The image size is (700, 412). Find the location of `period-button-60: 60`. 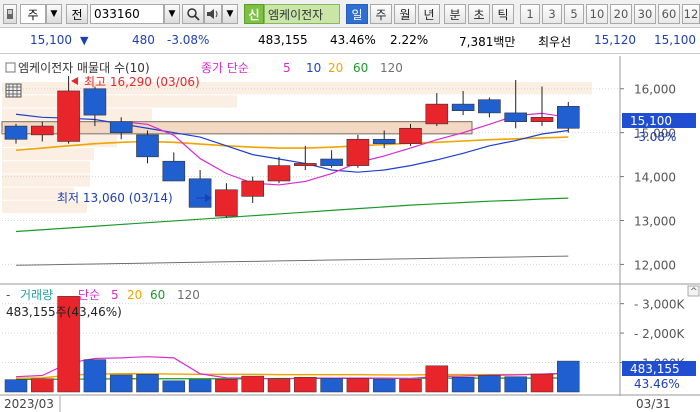

period-button-60: 60 is located at coordinates (669, 14).